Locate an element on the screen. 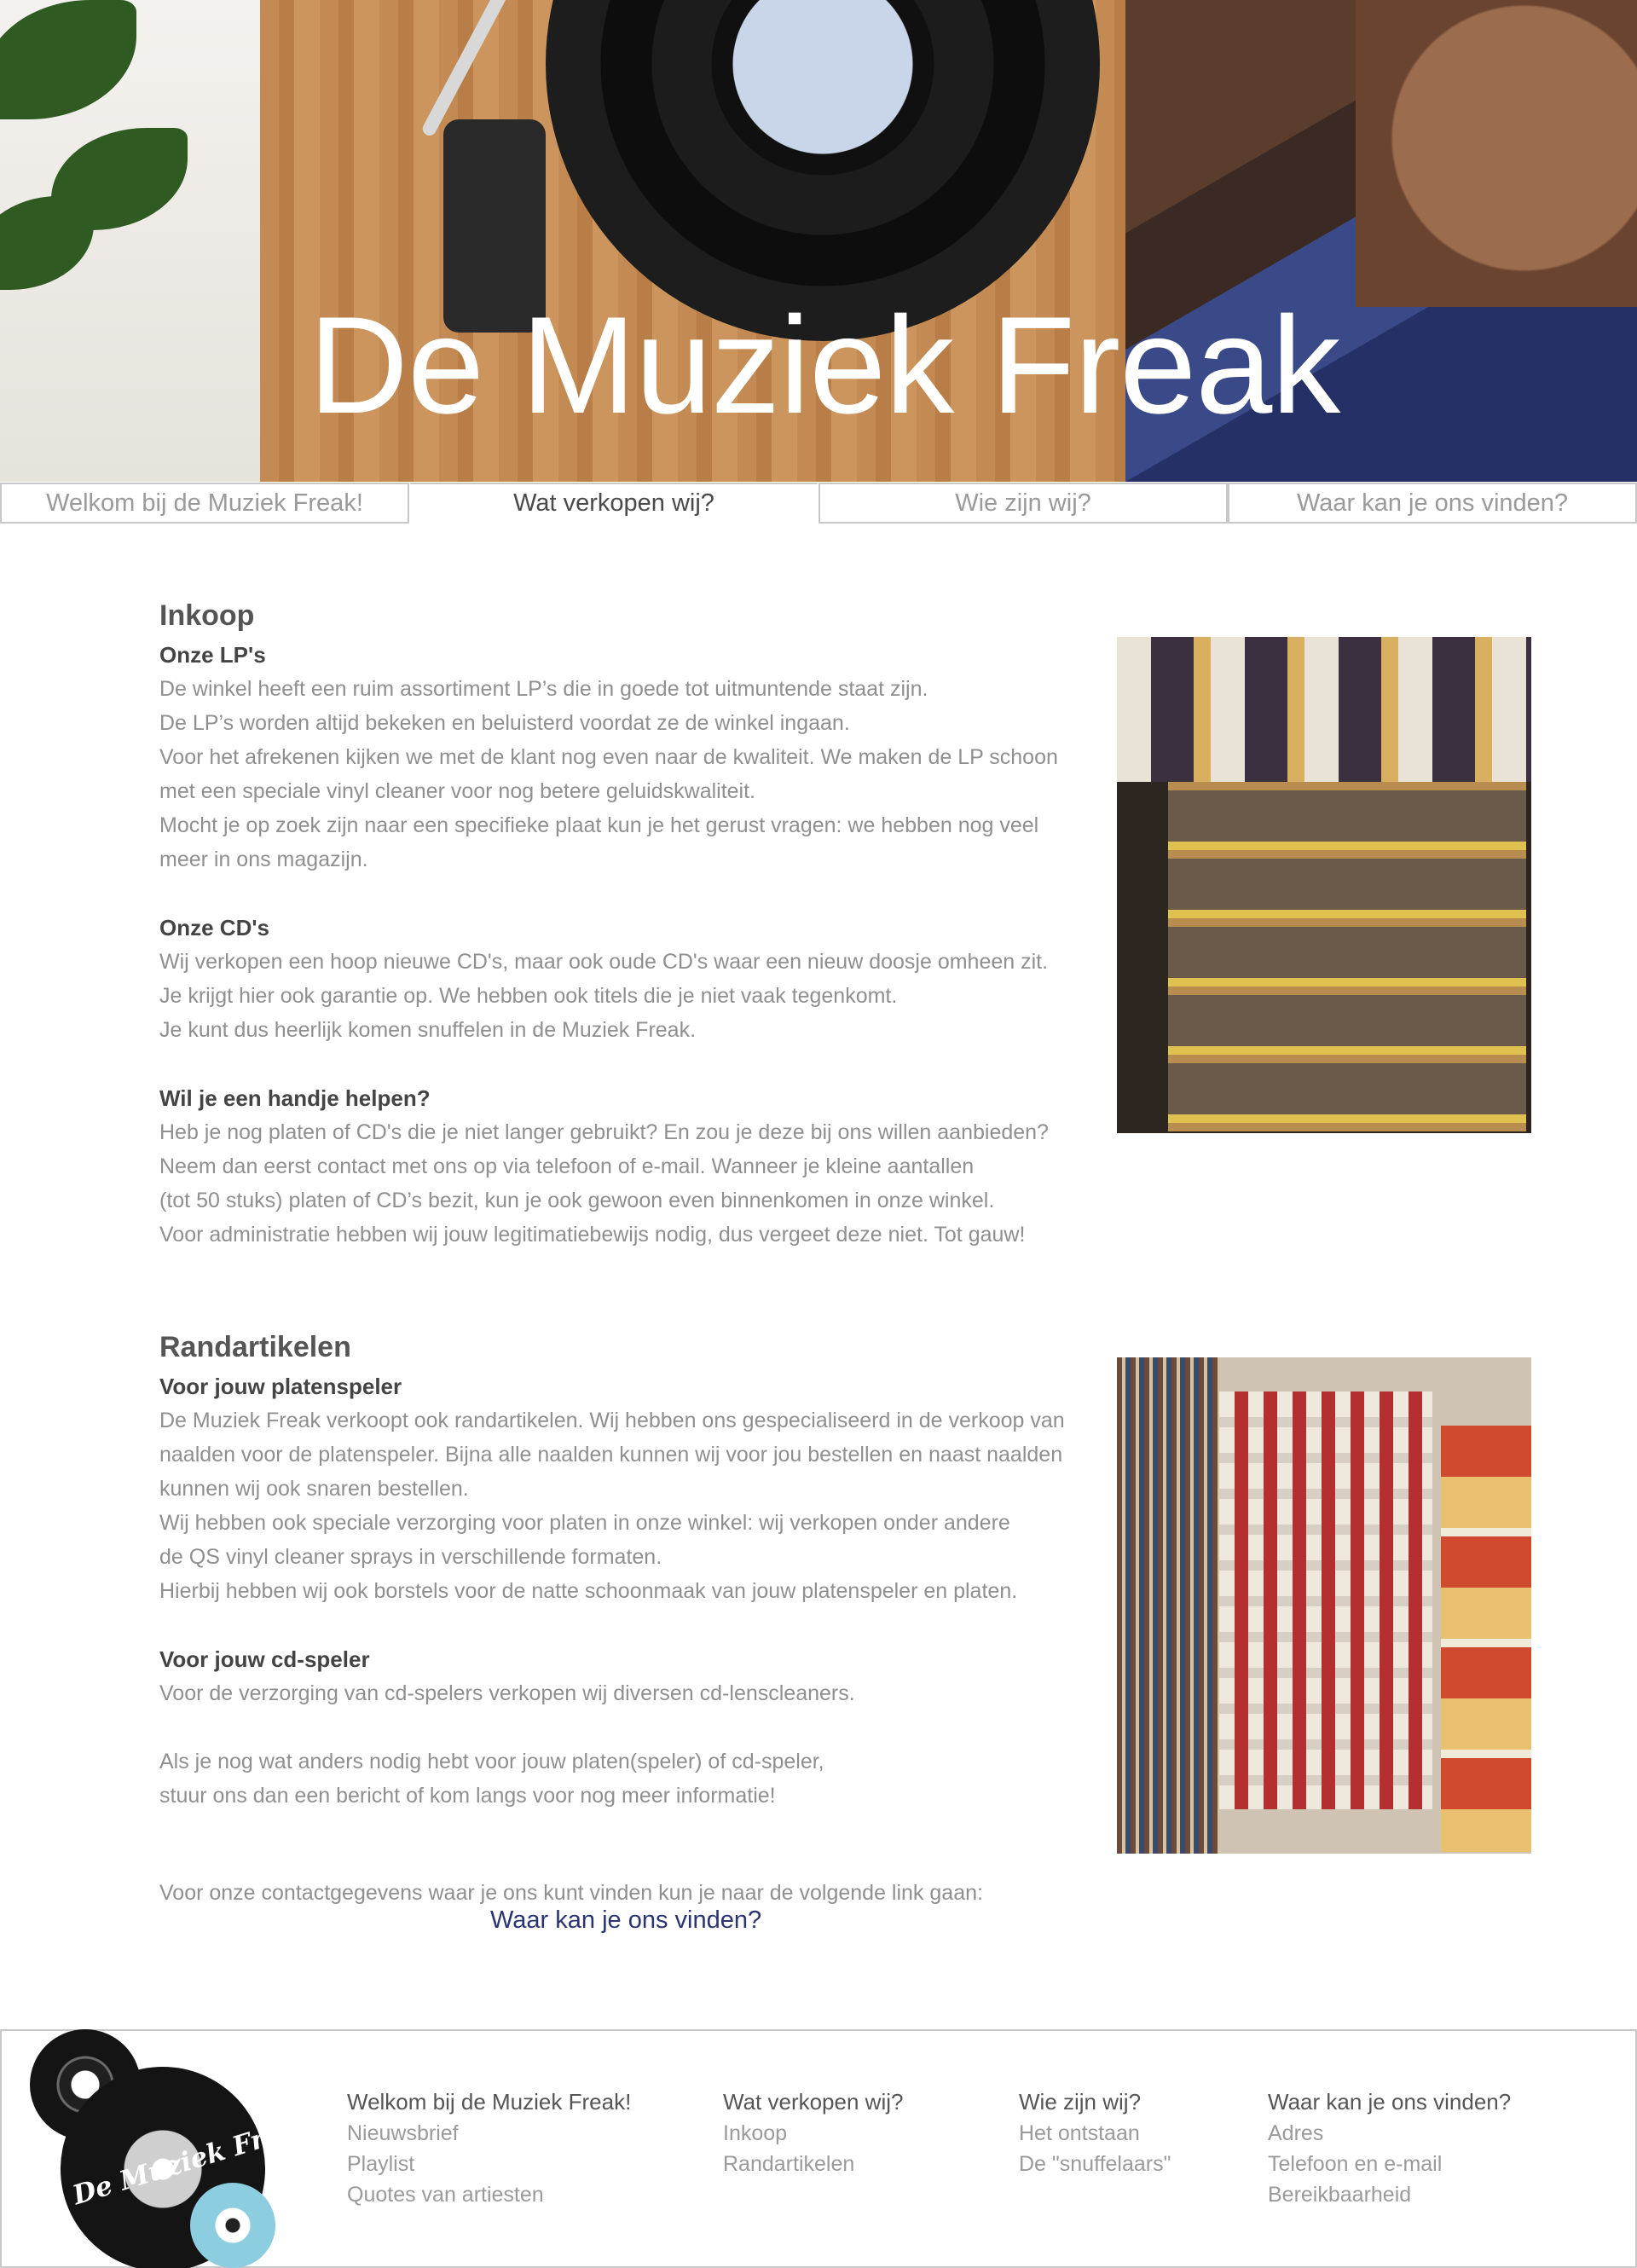 This screenshot has height=2268, width=1637. footer-link: Het ontstaan is located at coordinates (1095, 2133).